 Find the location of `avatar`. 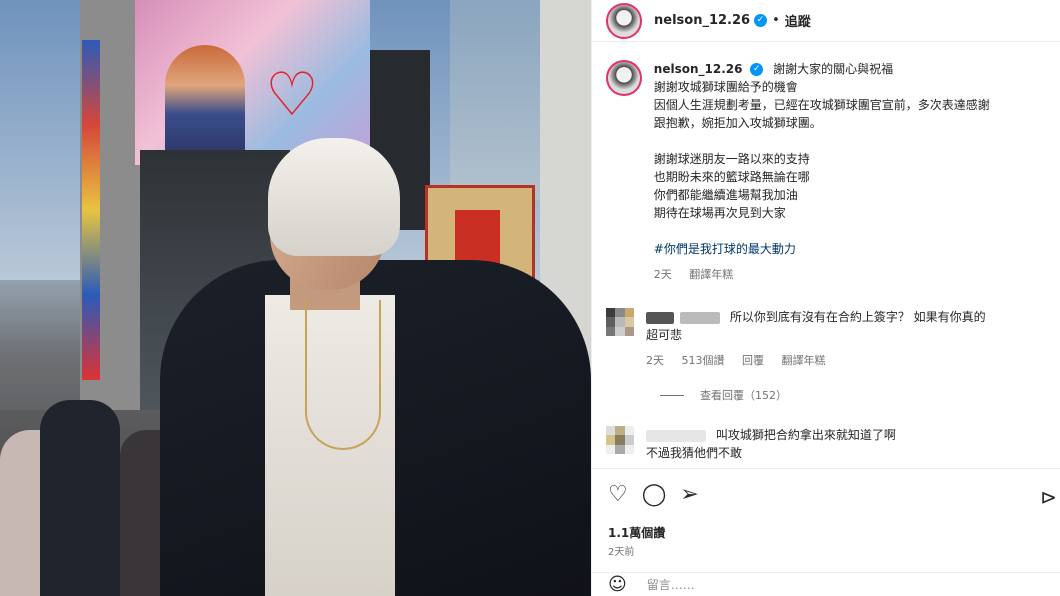

avatar is located at coordinates (624, 20).